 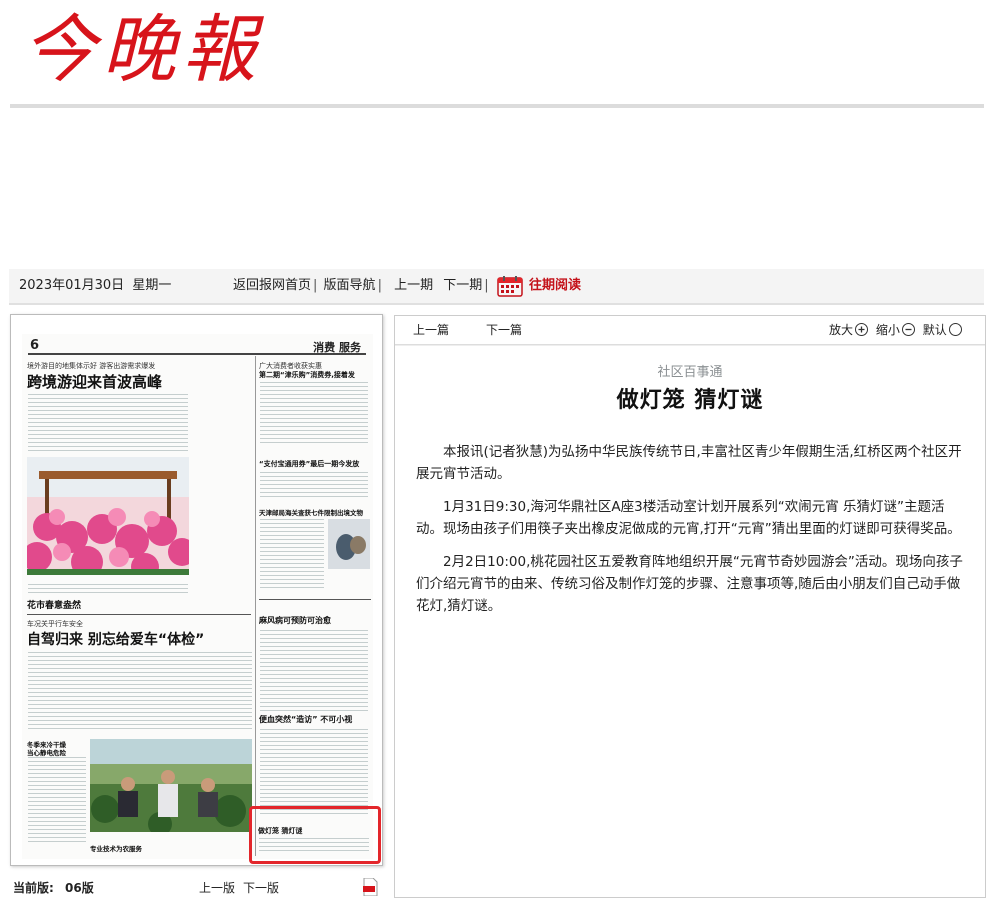 I want to click on article-toolbar: 上一篇 下一篇 放大 缩小 默认, so click(x=690, y=330).